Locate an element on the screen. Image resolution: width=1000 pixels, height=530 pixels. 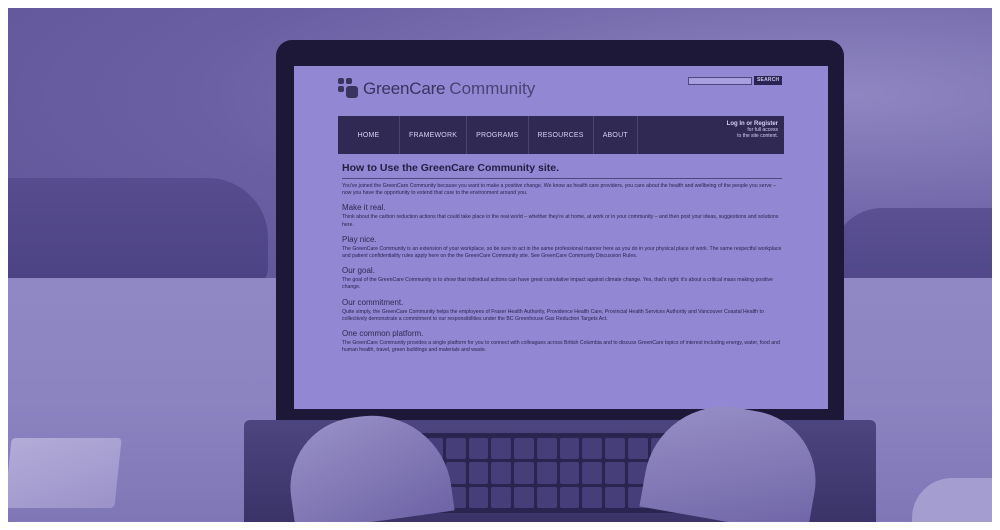
nav-home: HOME is located at coordinates (369, 135).